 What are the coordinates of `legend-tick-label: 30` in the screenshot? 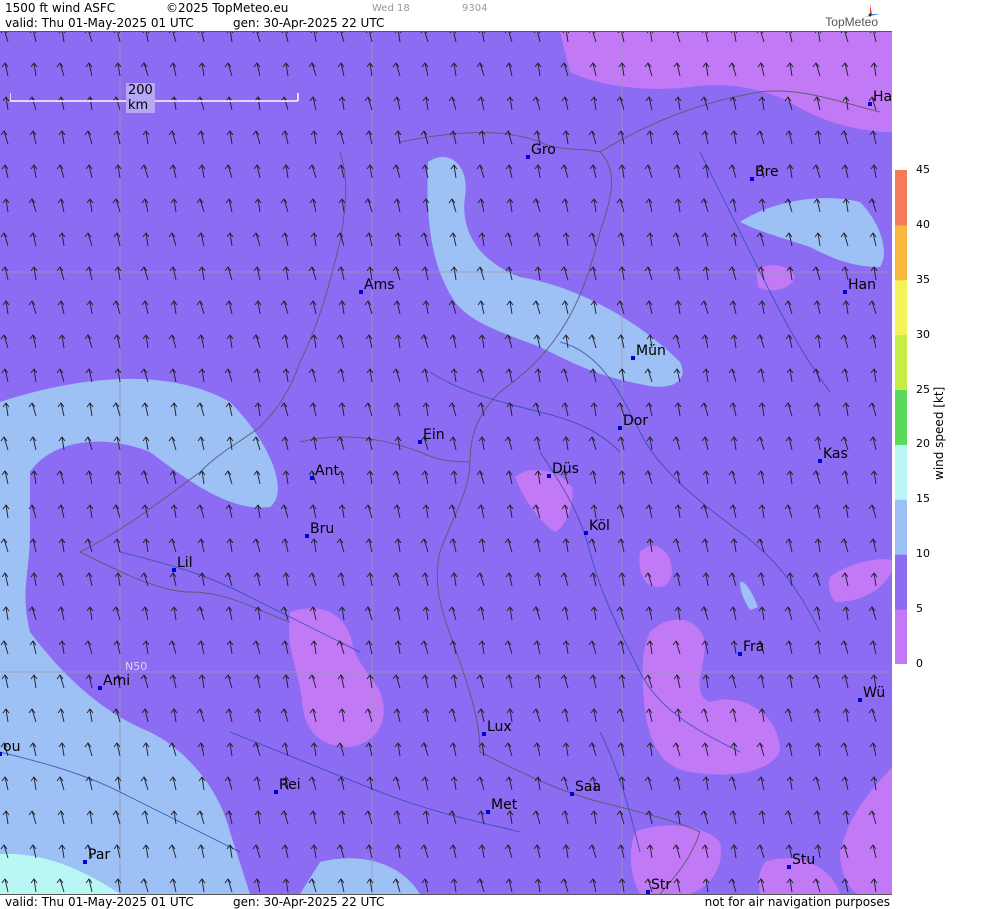 It's located at (923, 334).